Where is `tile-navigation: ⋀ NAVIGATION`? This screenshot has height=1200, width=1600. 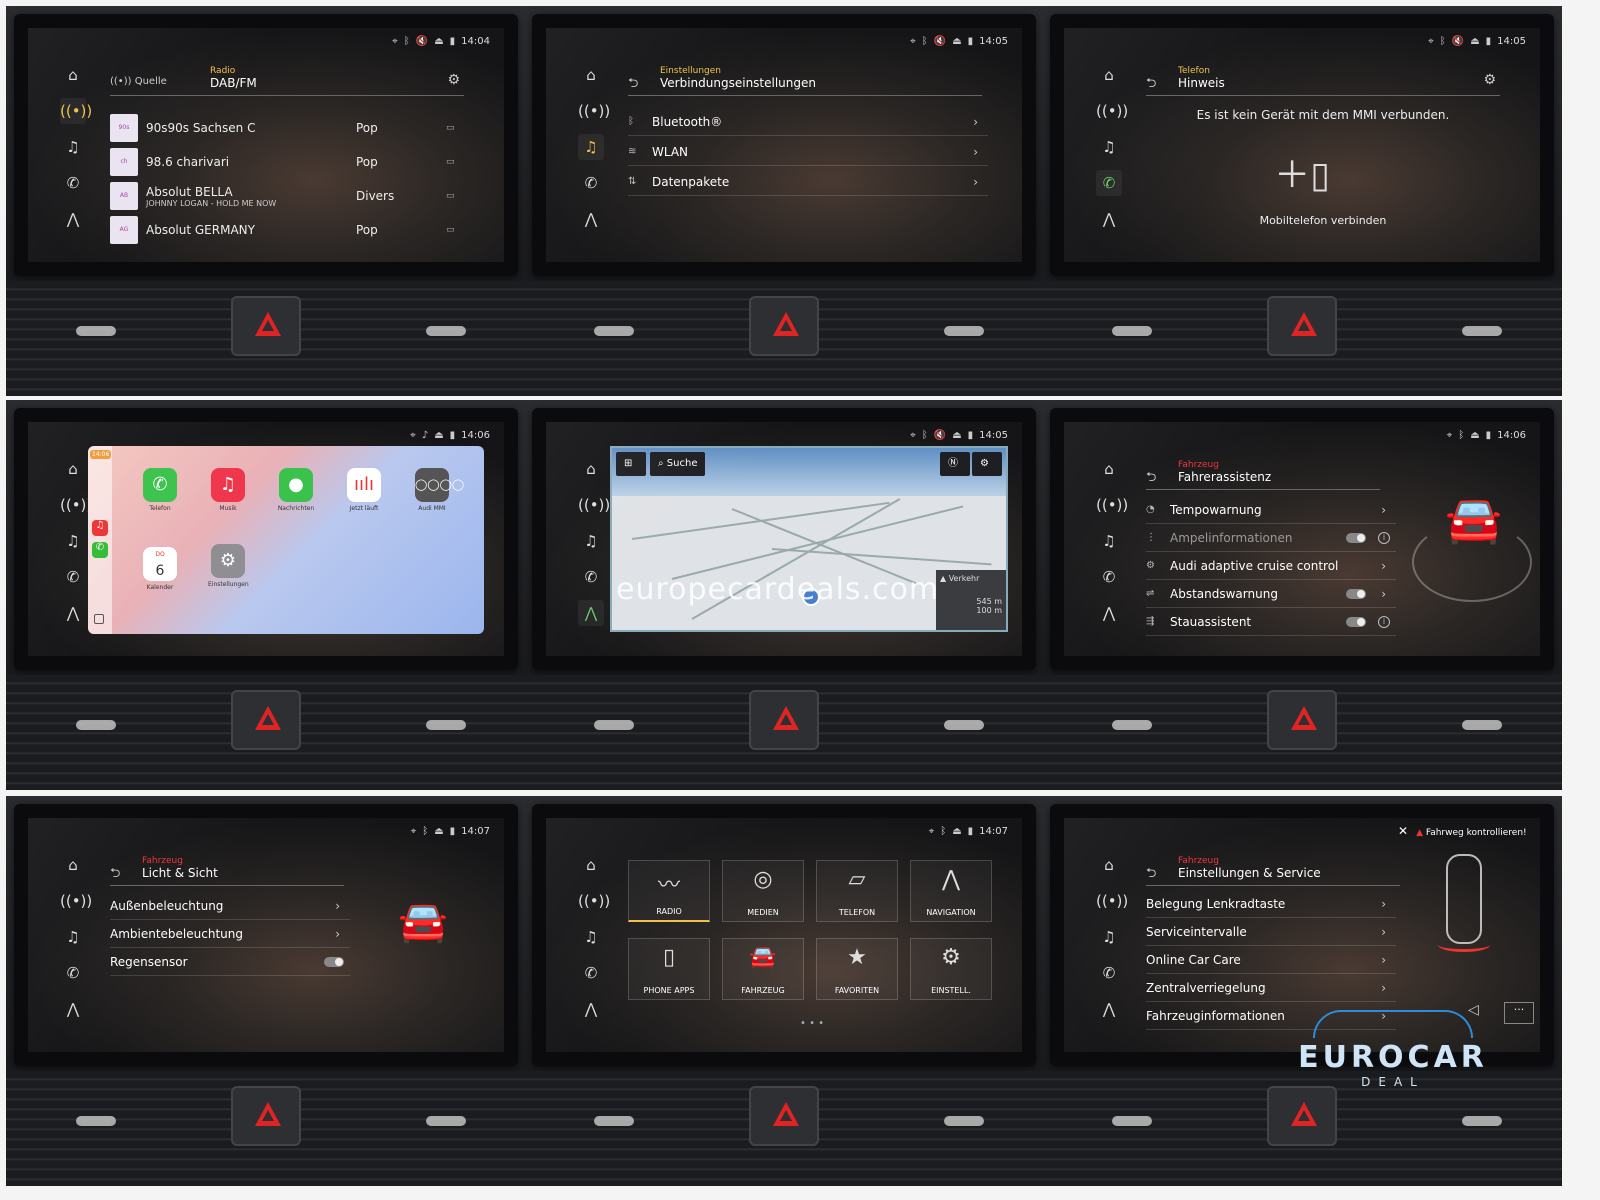 tile-navigation: ⋀ NAVIGATION is located at coordinates (951, 891).